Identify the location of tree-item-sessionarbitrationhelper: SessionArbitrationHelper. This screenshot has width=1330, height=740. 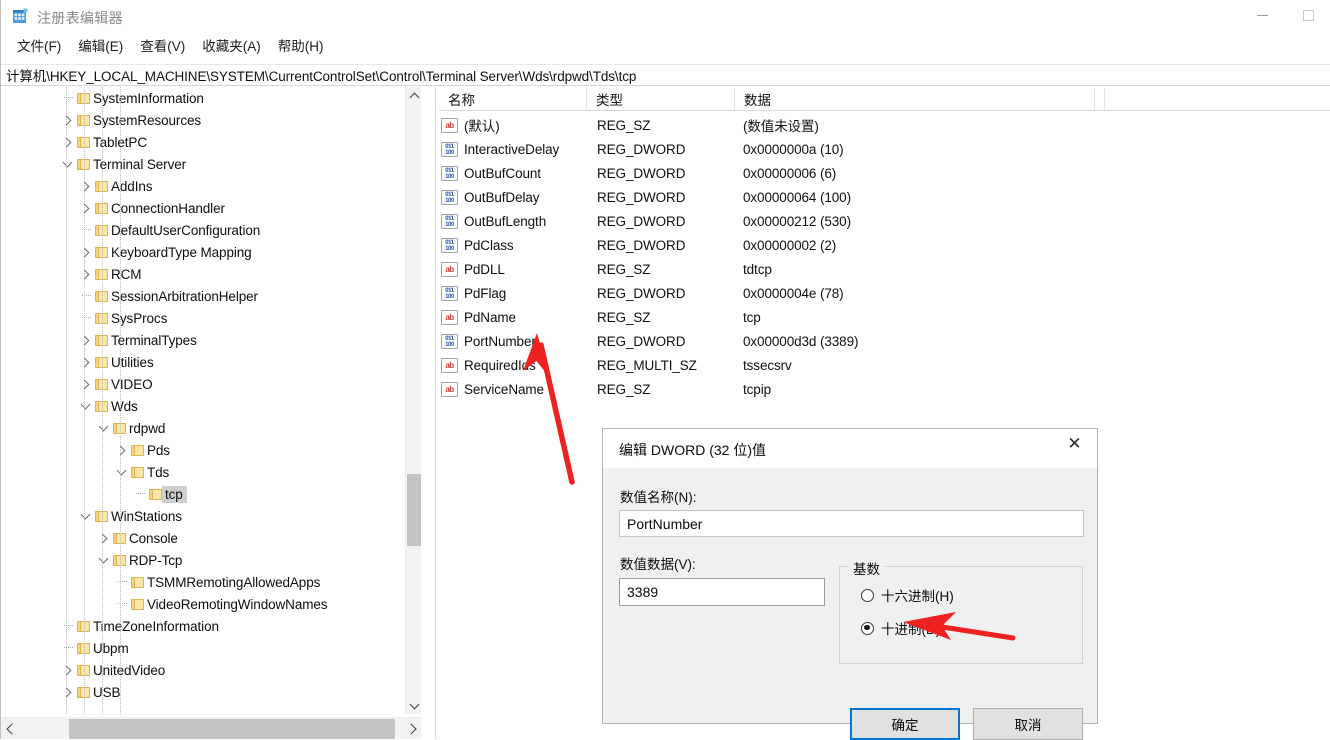
(203, 296).